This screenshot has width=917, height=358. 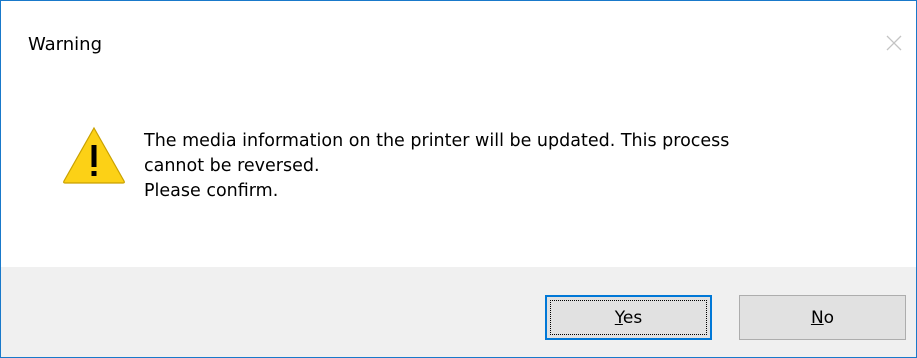 What do you see at coordinates (632, 317) in the screenshot?
I see `yes-label-rest: es` at bounding box center [632, 317].